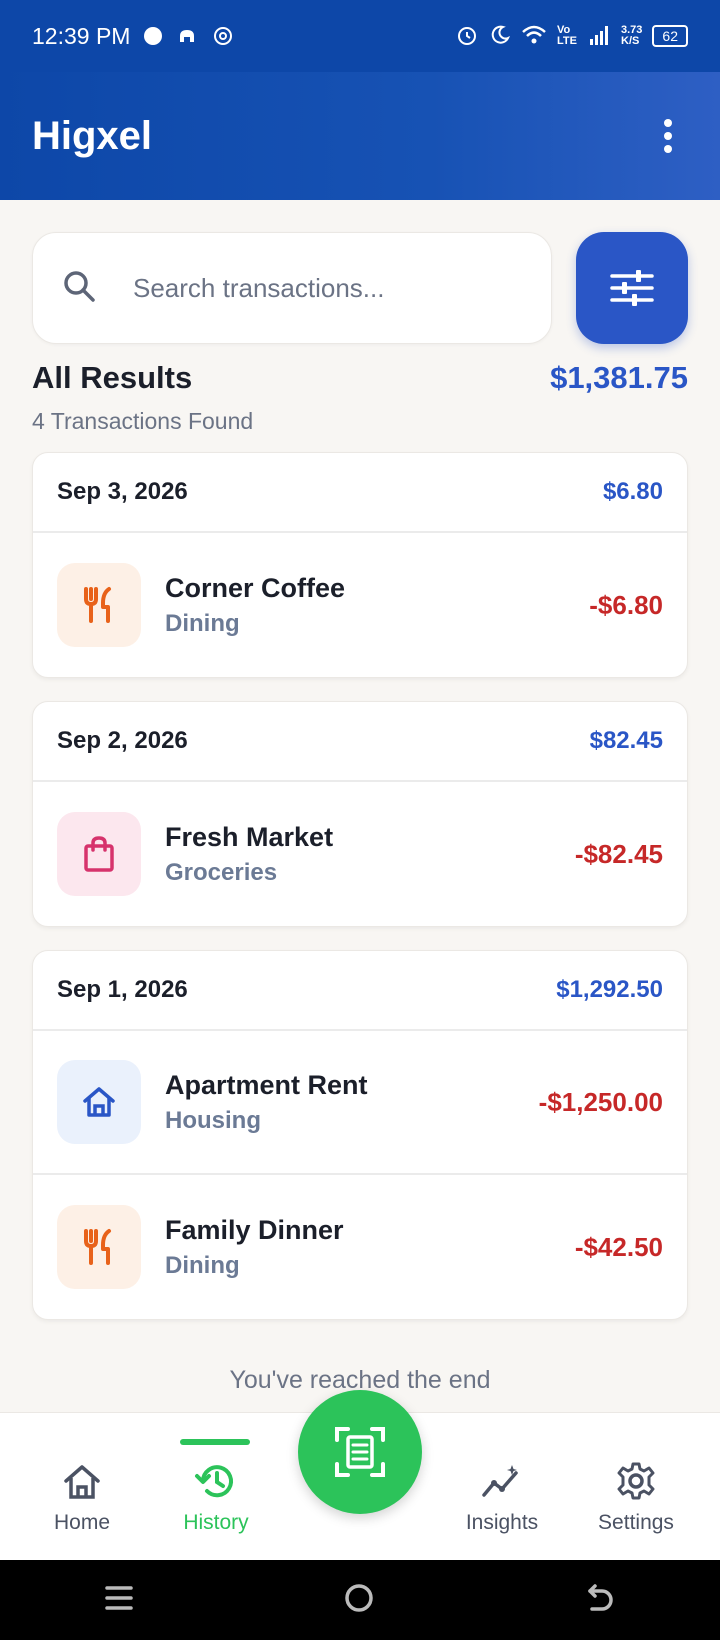  I want to click on nav-settings-label: Settings, so click(636, 1522).